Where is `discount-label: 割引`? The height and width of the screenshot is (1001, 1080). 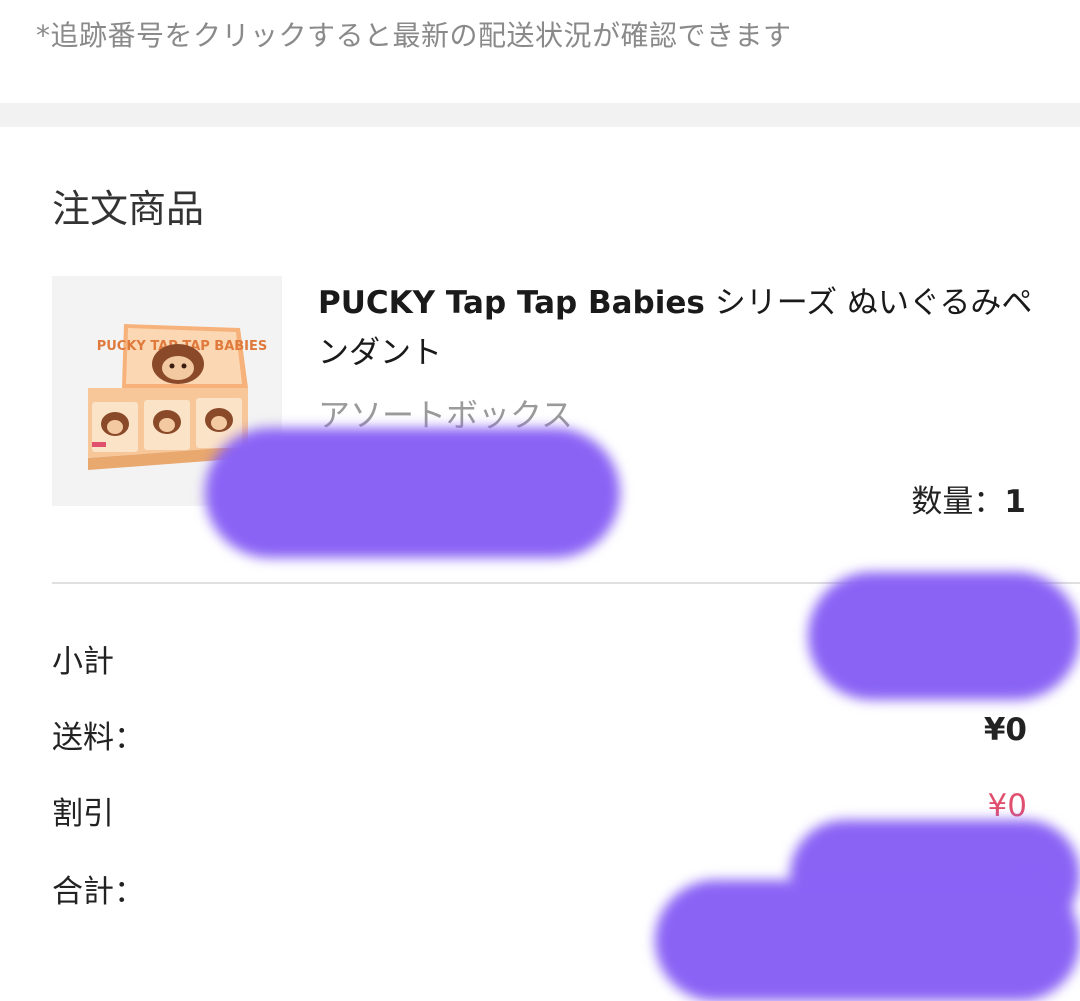
discount-label: 割引 is located at coordinates (83, 814).